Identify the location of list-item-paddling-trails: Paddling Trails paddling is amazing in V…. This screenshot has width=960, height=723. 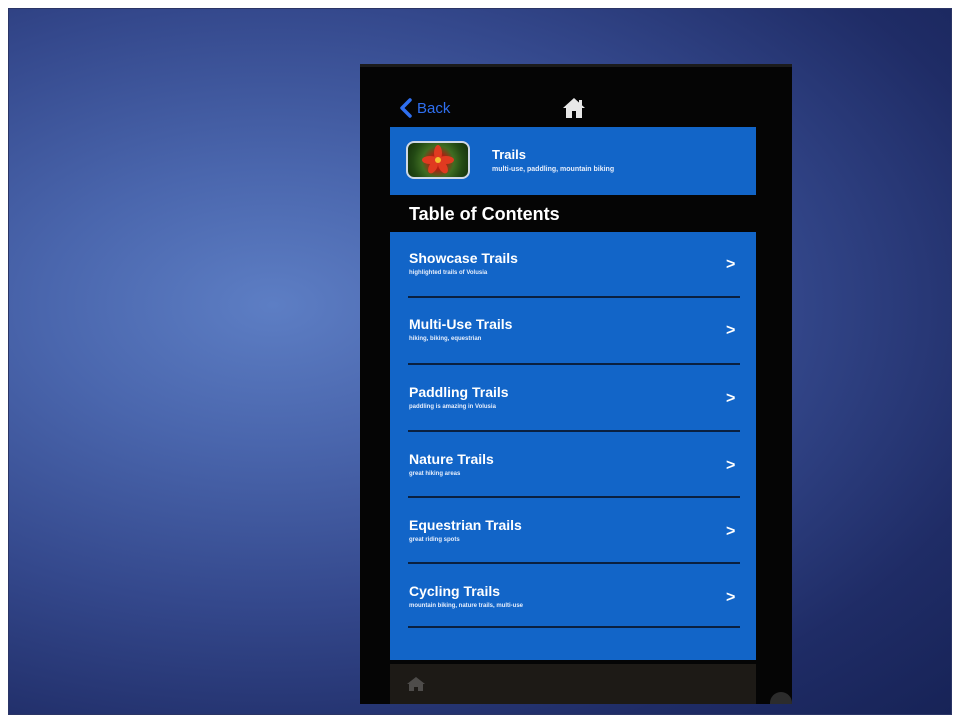
(573, 400).